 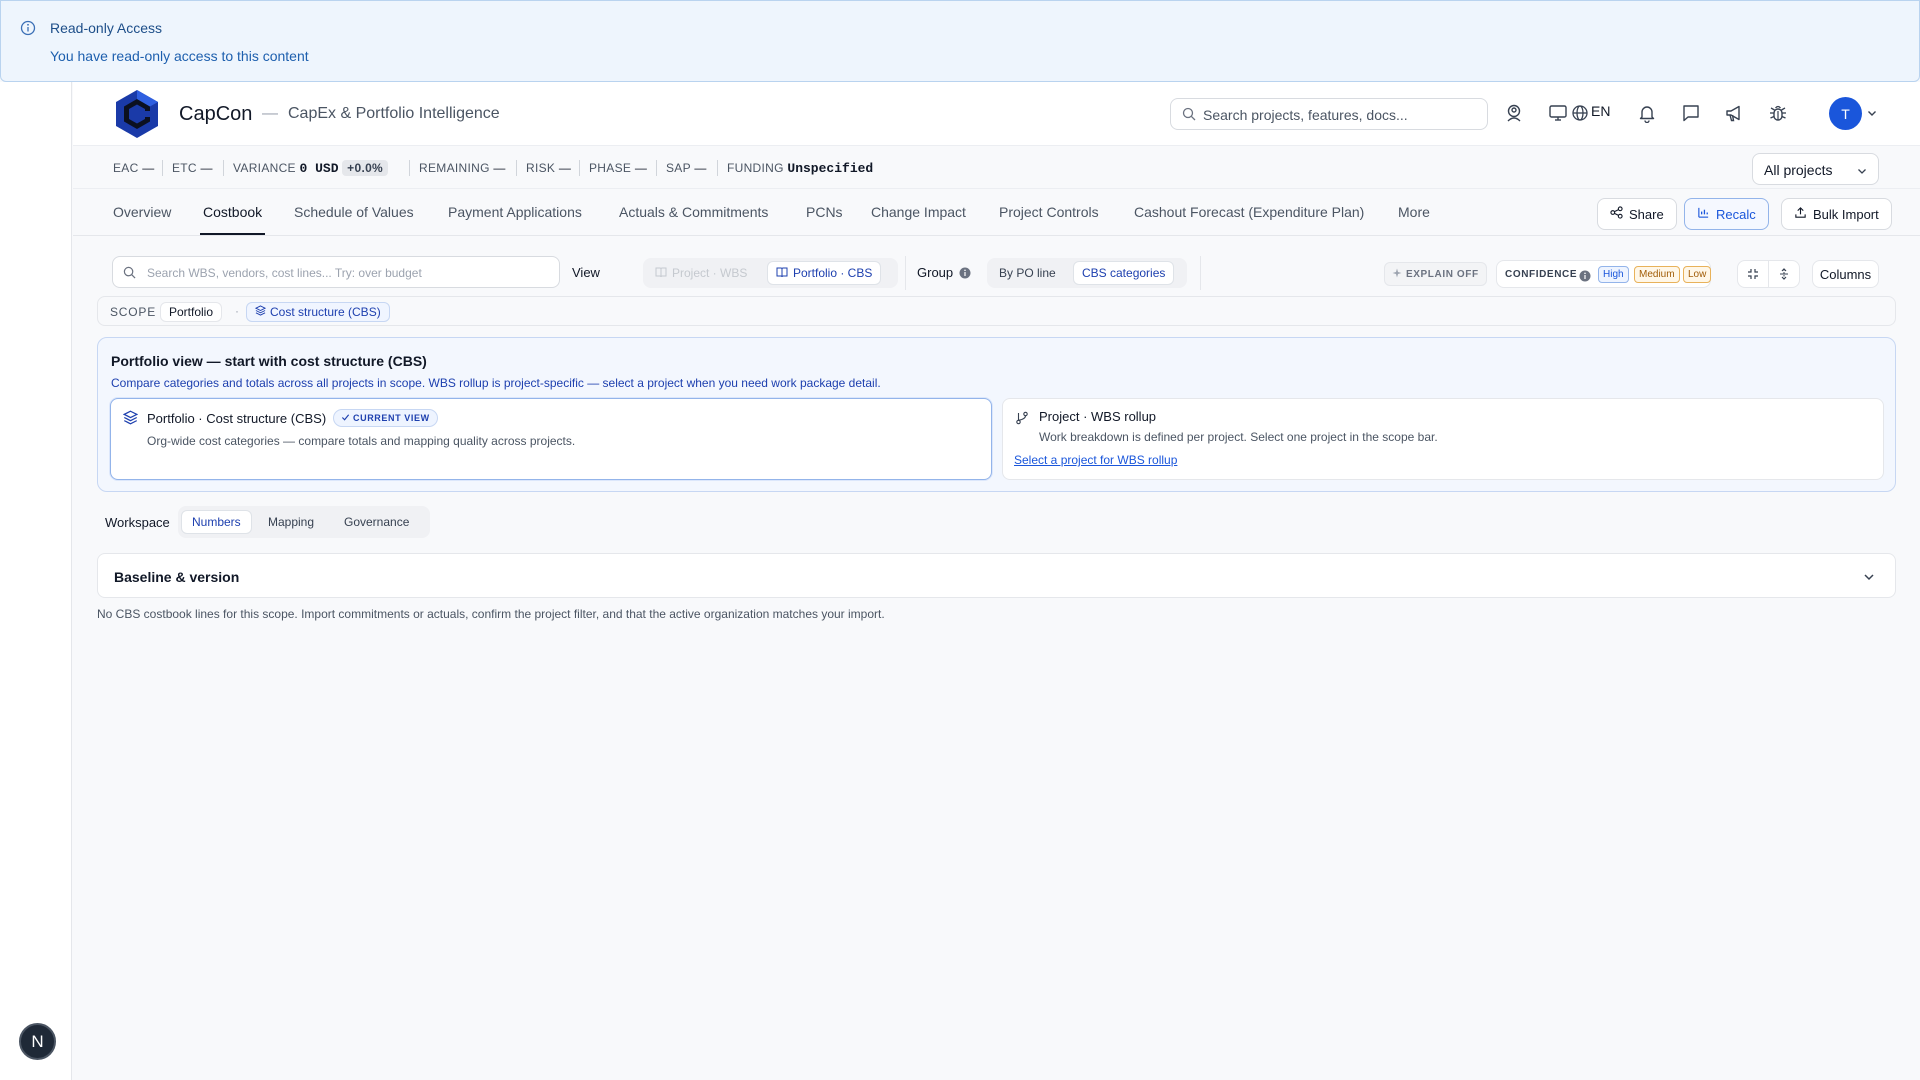 I want to click on scope-cbs-chip: Cost structure (CBS), so click(x=318, y=312).